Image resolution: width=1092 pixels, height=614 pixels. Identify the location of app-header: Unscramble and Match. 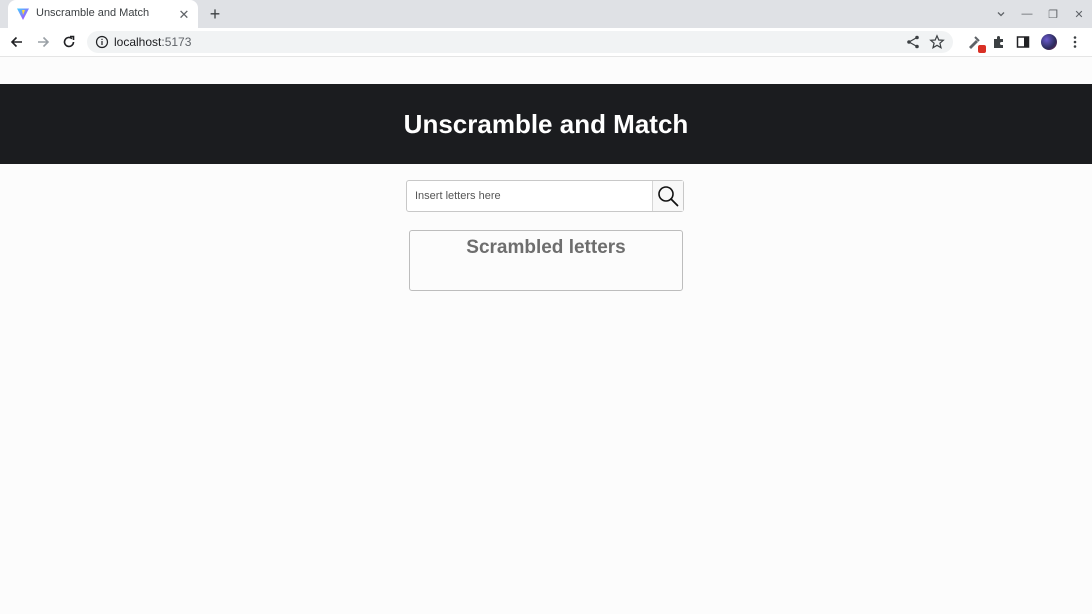
(546, 124).